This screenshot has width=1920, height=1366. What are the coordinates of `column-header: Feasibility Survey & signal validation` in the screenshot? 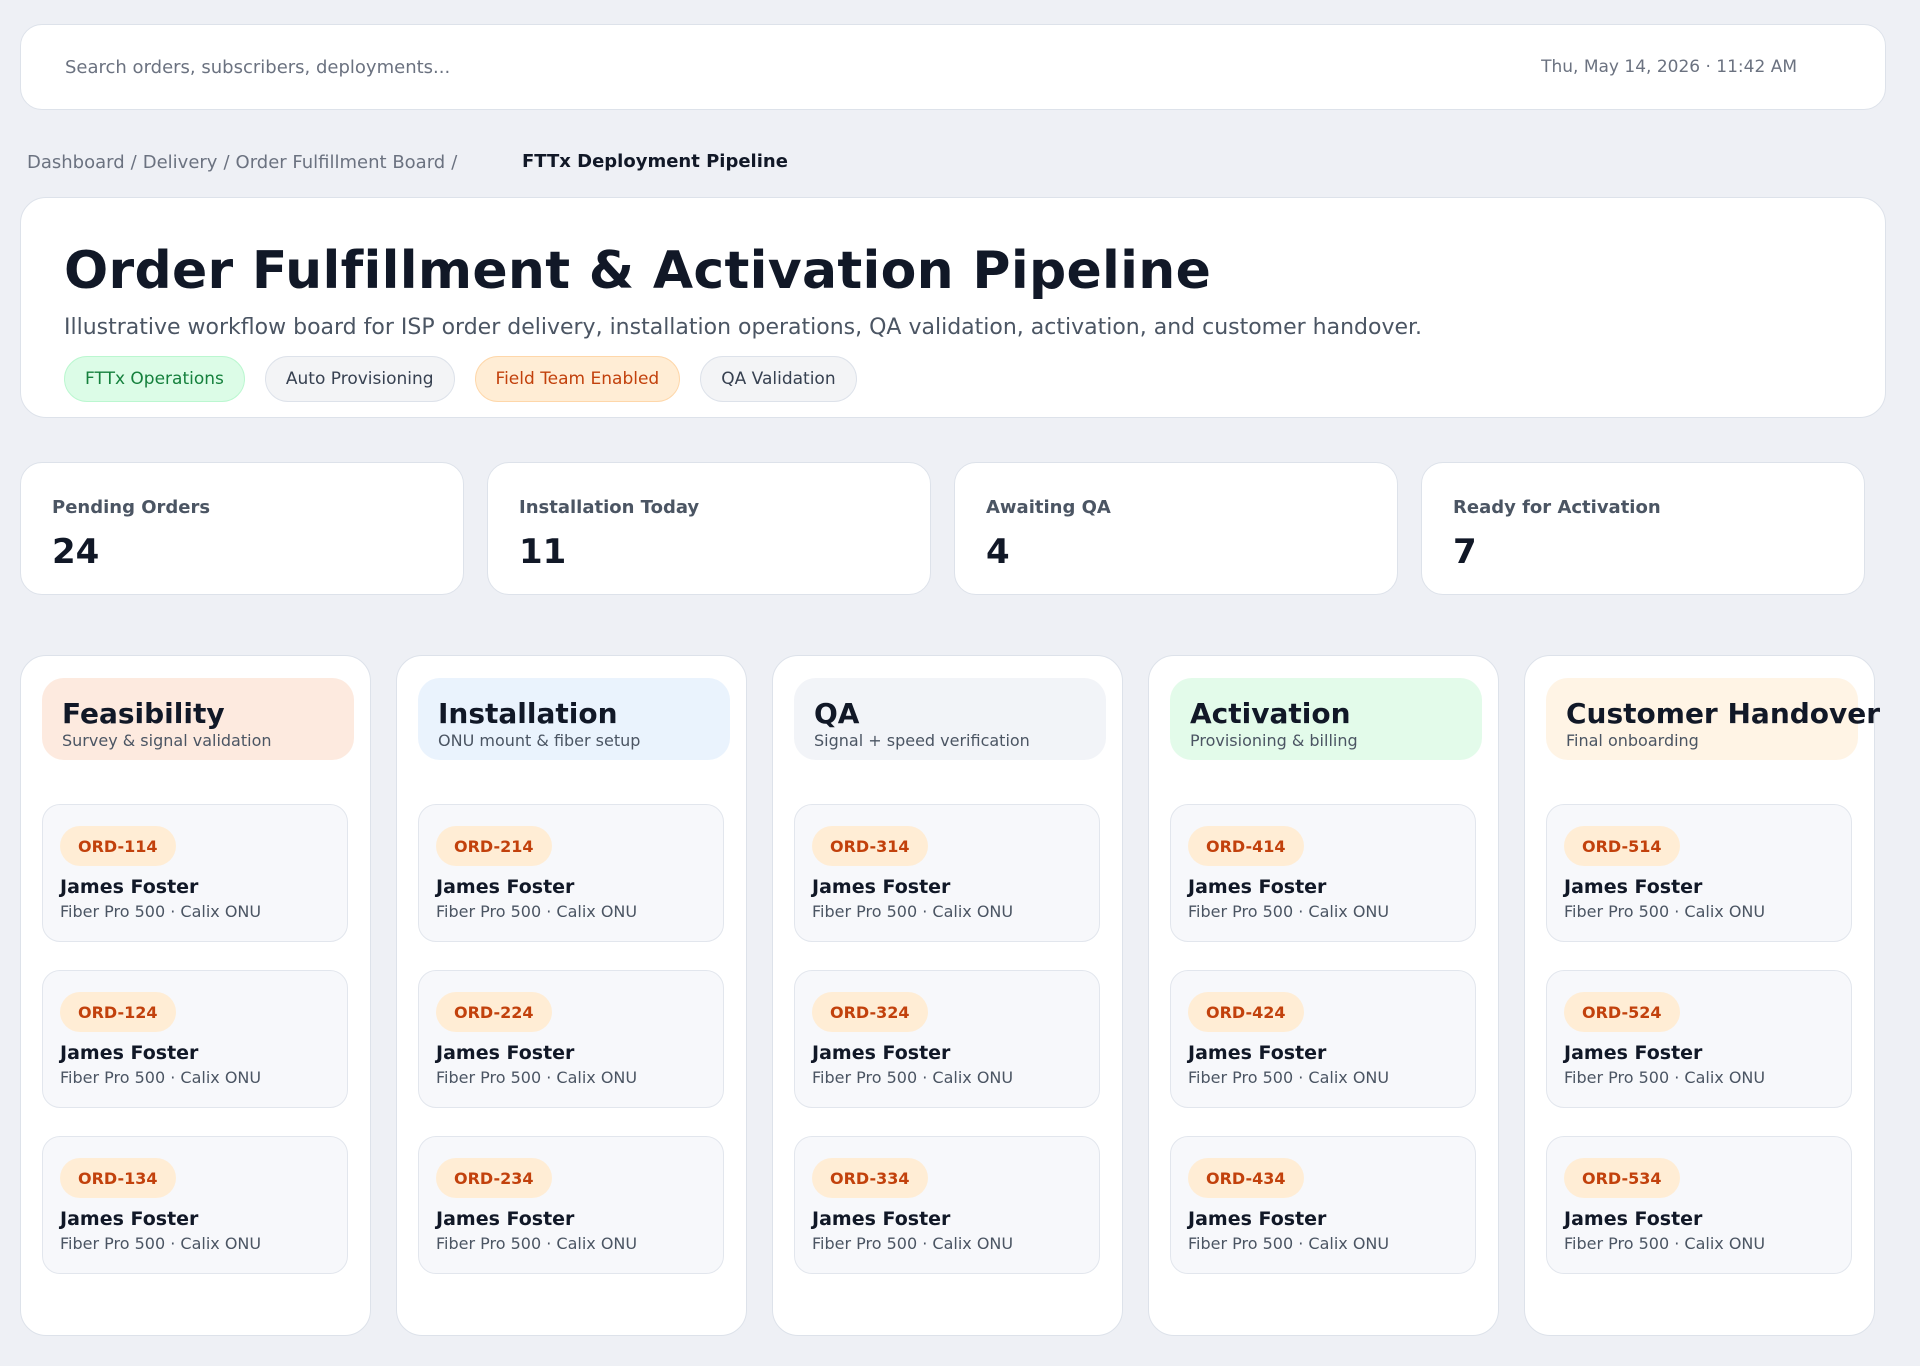 It's located at (198, 719).